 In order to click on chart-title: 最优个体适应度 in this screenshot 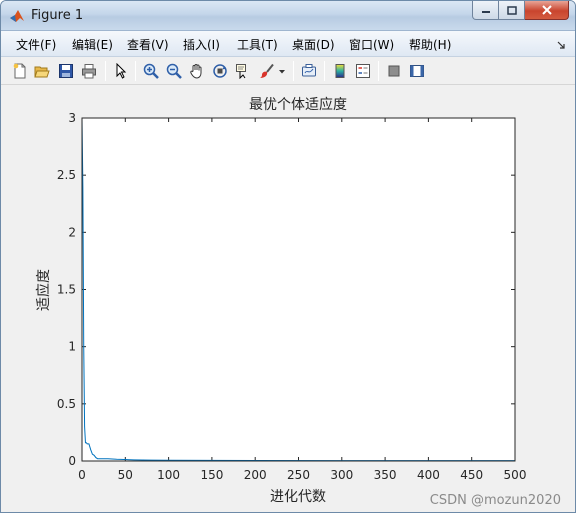, I will do `click(298, 104)`.